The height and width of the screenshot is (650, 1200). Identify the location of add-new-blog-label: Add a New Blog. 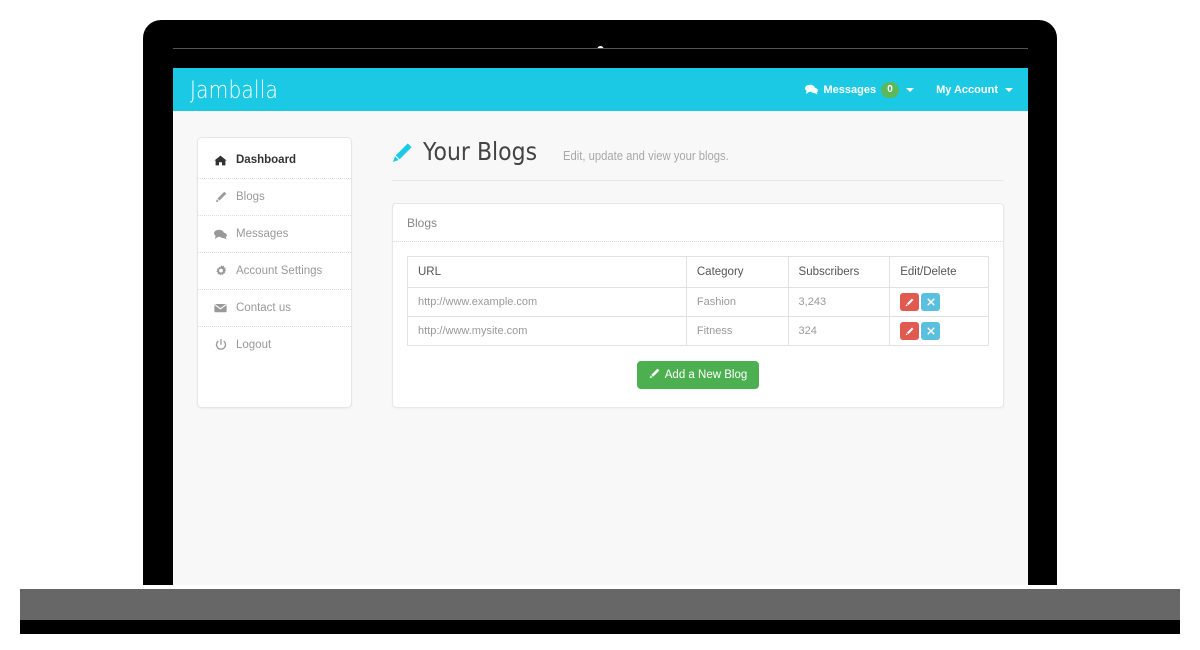
(706, 375).